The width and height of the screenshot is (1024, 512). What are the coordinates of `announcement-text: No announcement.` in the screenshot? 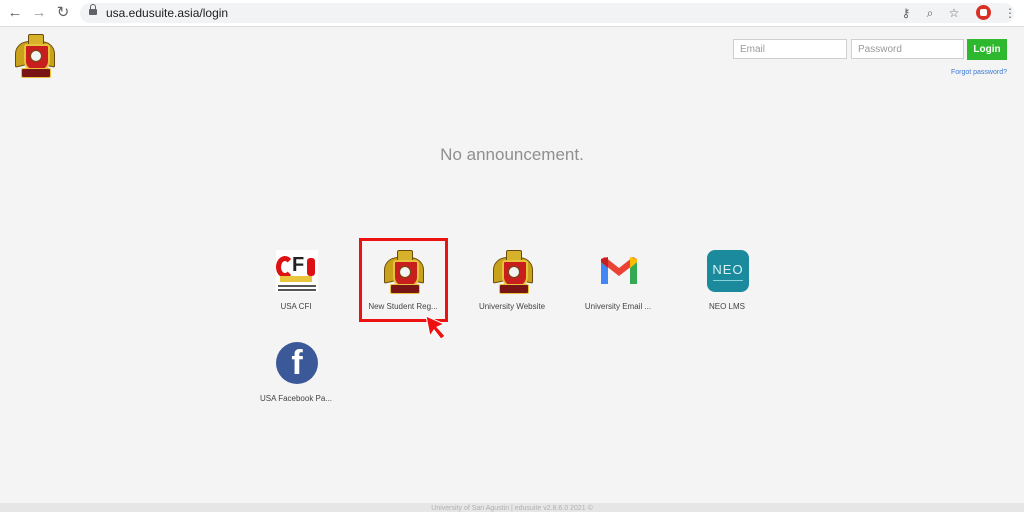 It's located at (512, 154).